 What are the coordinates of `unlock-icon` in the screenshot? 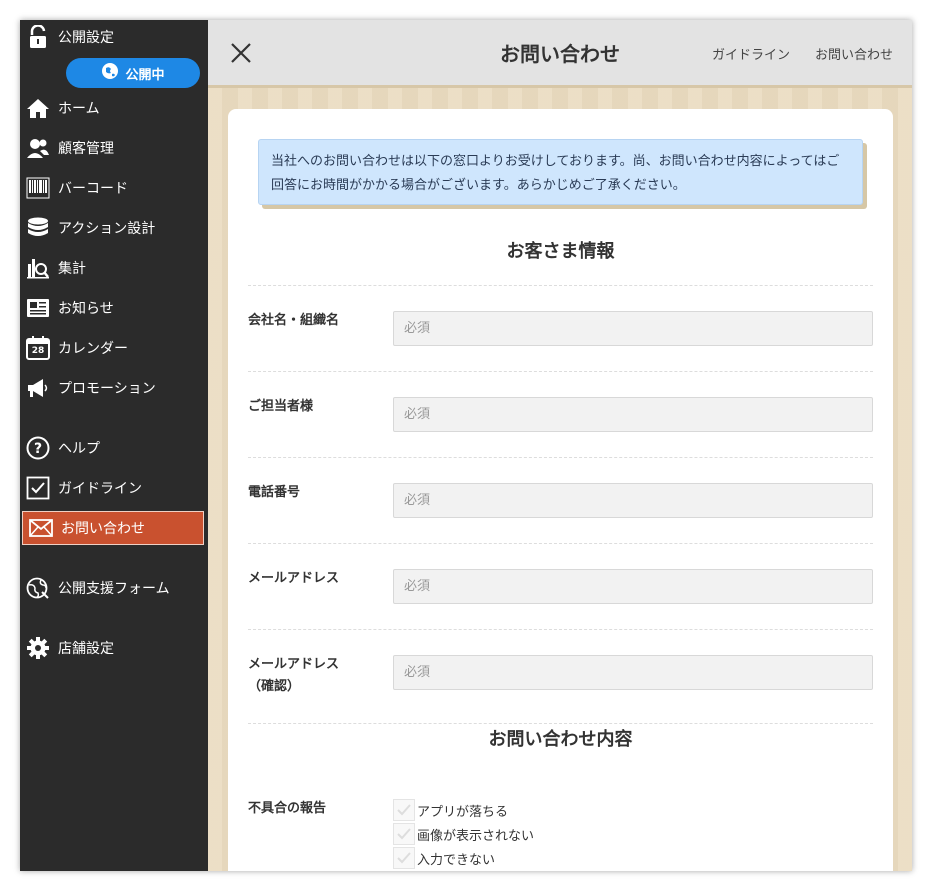 It's located at (38, 37).